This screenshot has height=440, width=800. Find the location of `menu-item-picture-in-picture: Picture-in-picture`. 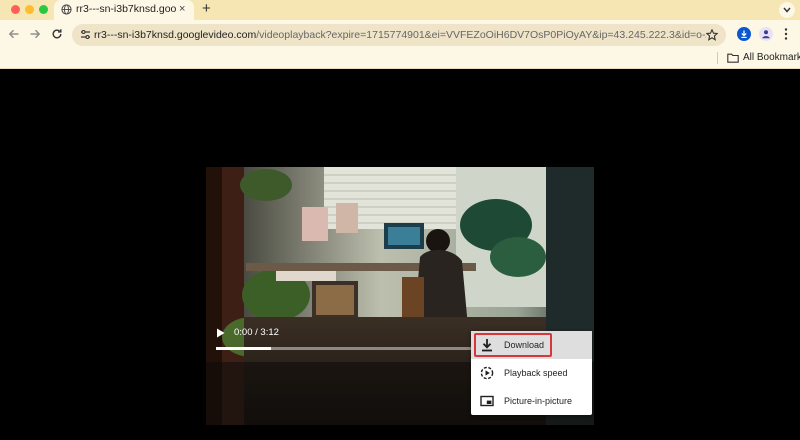

menu-item-picture-in-picture: Picture-in-picture is located at coordinates (531, 401).